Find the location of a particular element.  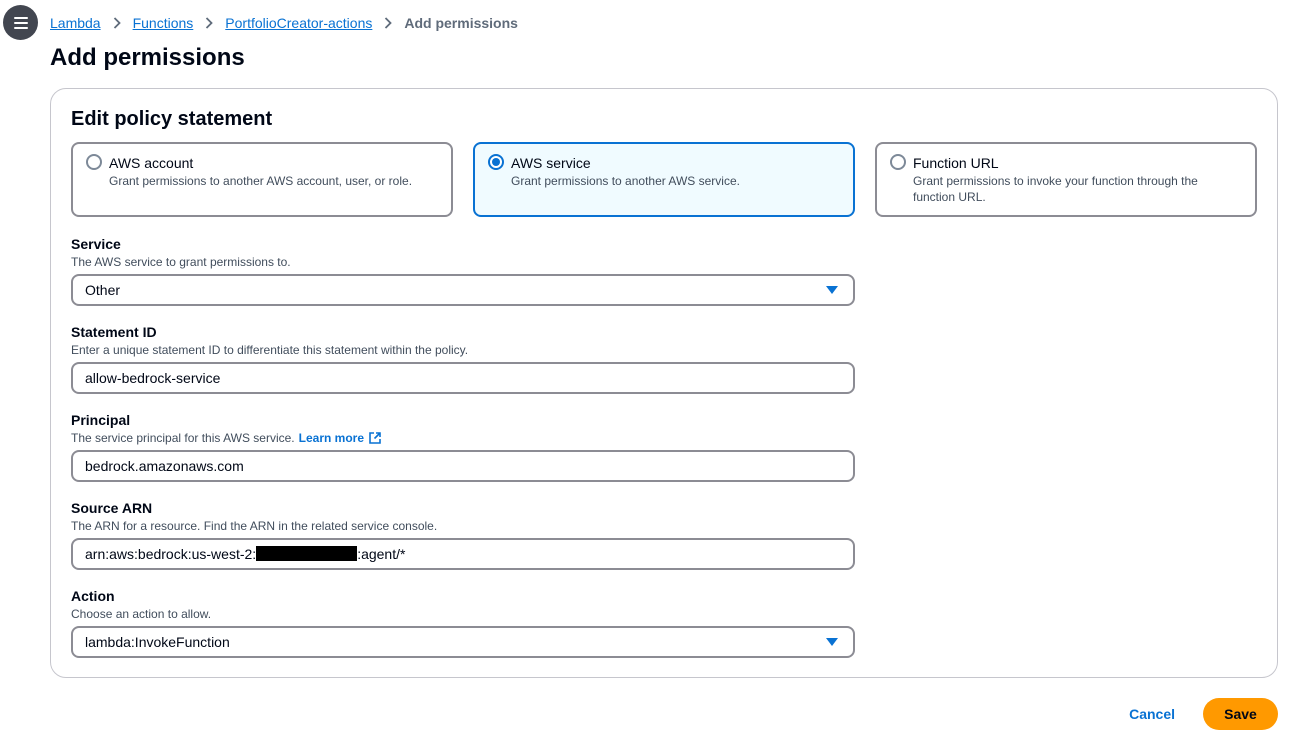

service-value: Other is located at coordinates (103, 290).